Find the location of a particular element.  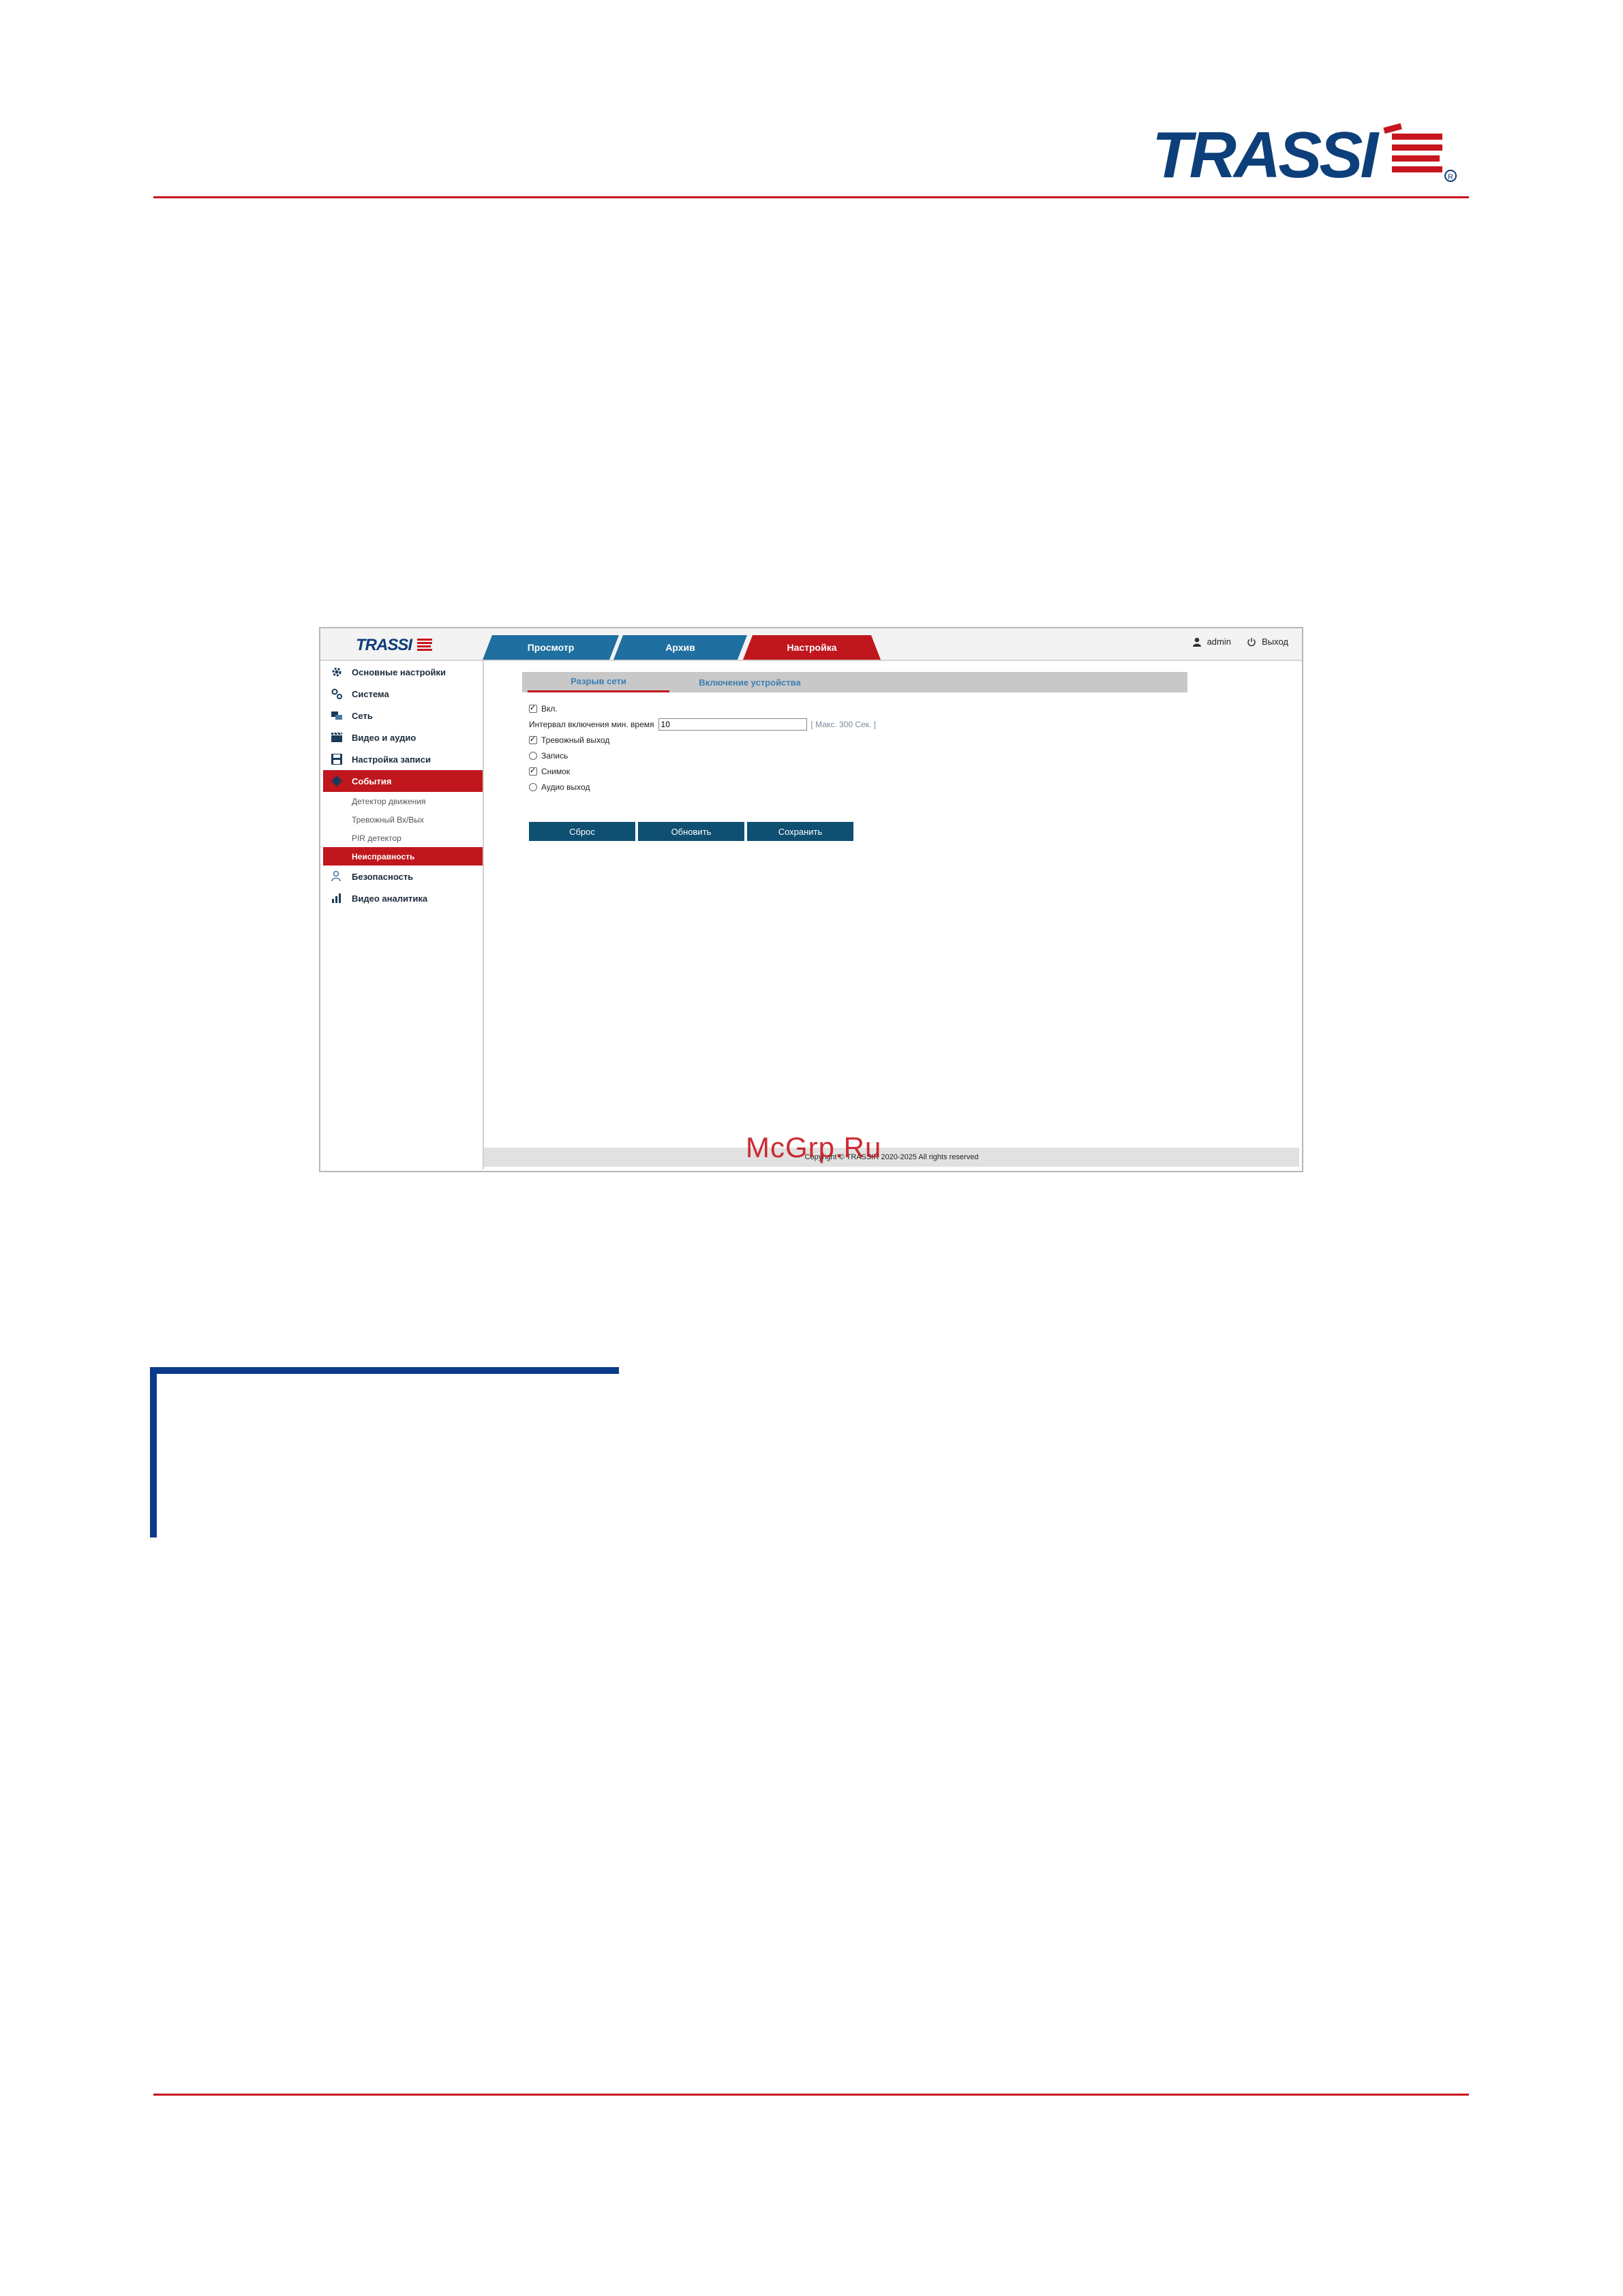

audio-out-radio is located at coordinates (533, 787).